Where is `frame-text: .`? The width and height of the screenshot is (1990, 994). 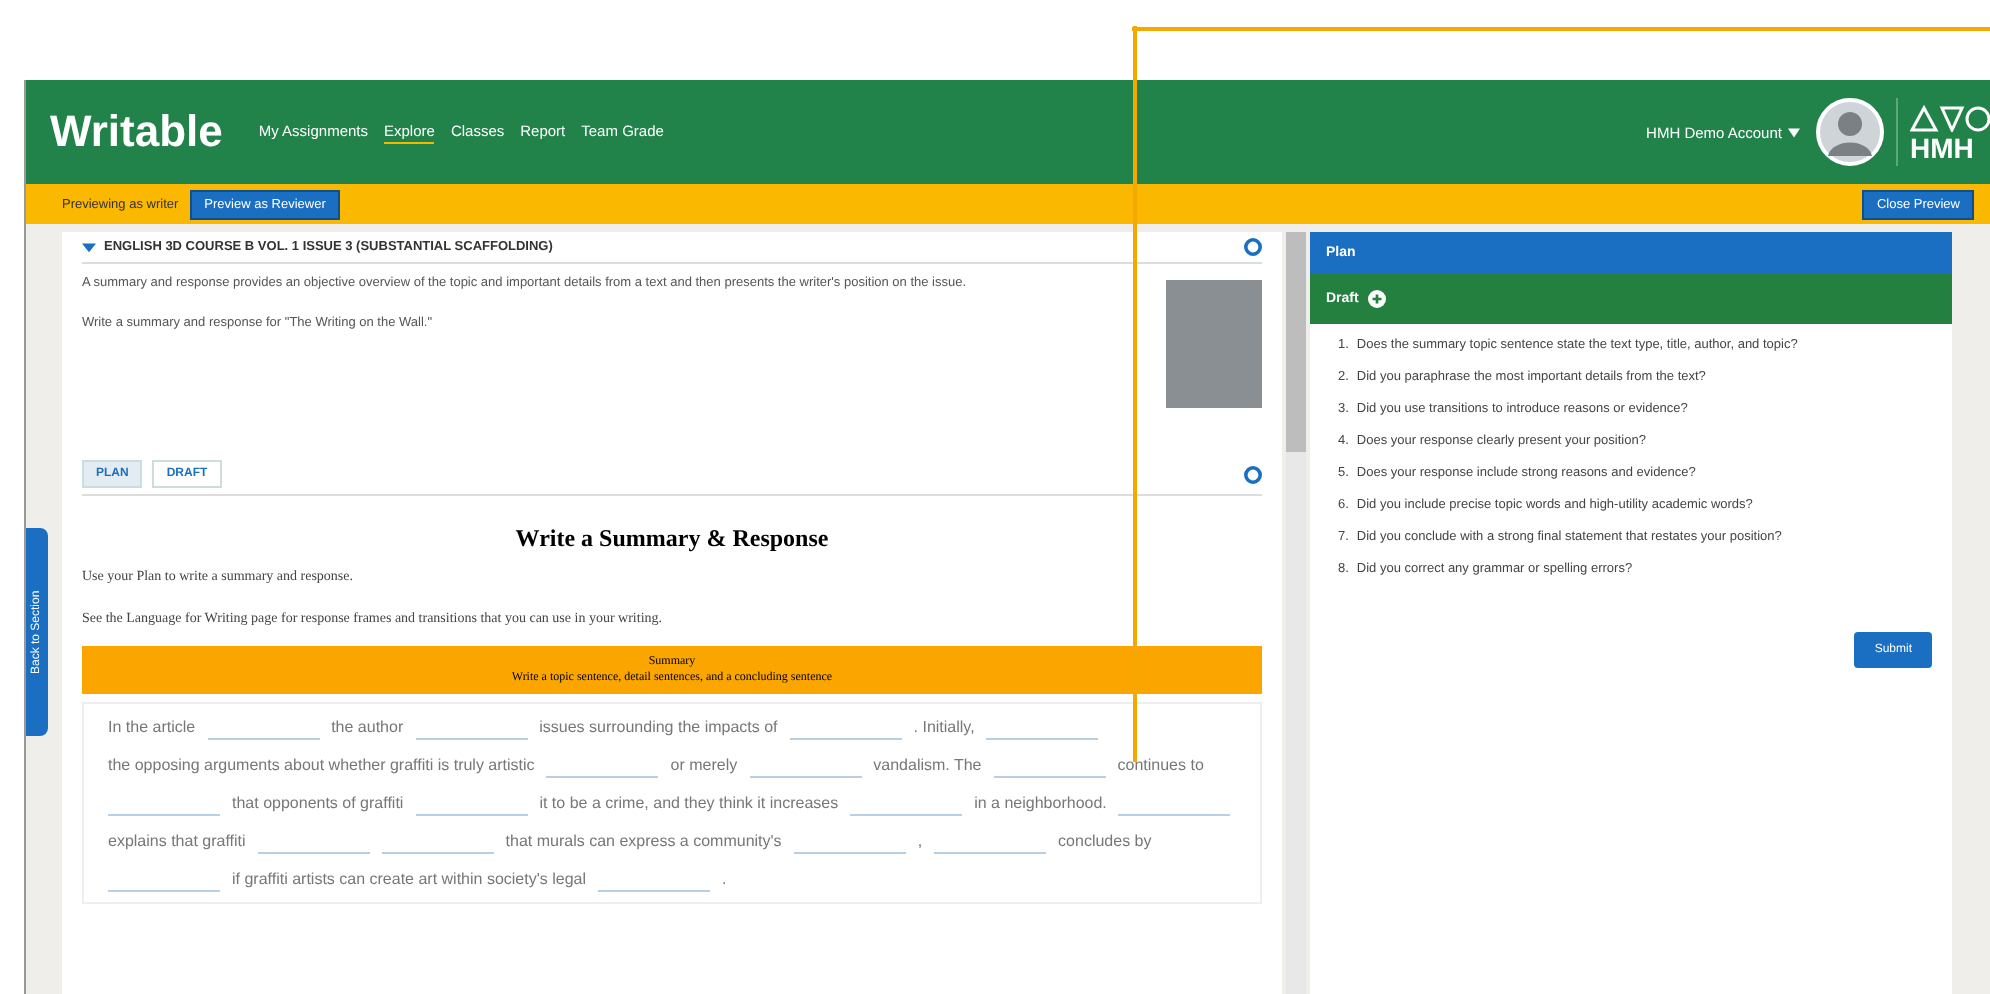 frame-text: . is located at coordinates (724, 880).